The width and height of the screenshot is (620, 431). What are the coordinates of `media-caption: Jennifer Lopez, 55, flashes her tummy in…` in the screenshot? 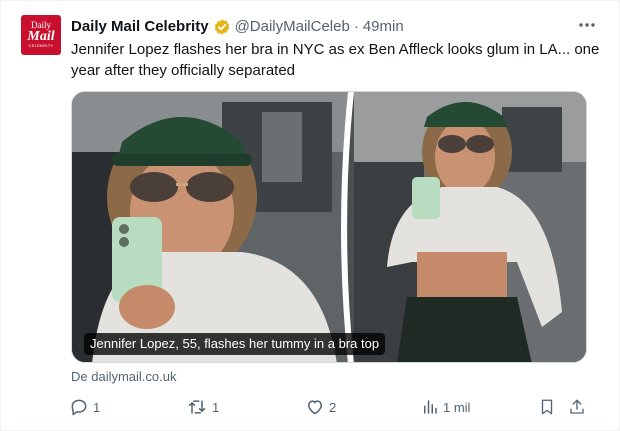 It's located at (235, 344).